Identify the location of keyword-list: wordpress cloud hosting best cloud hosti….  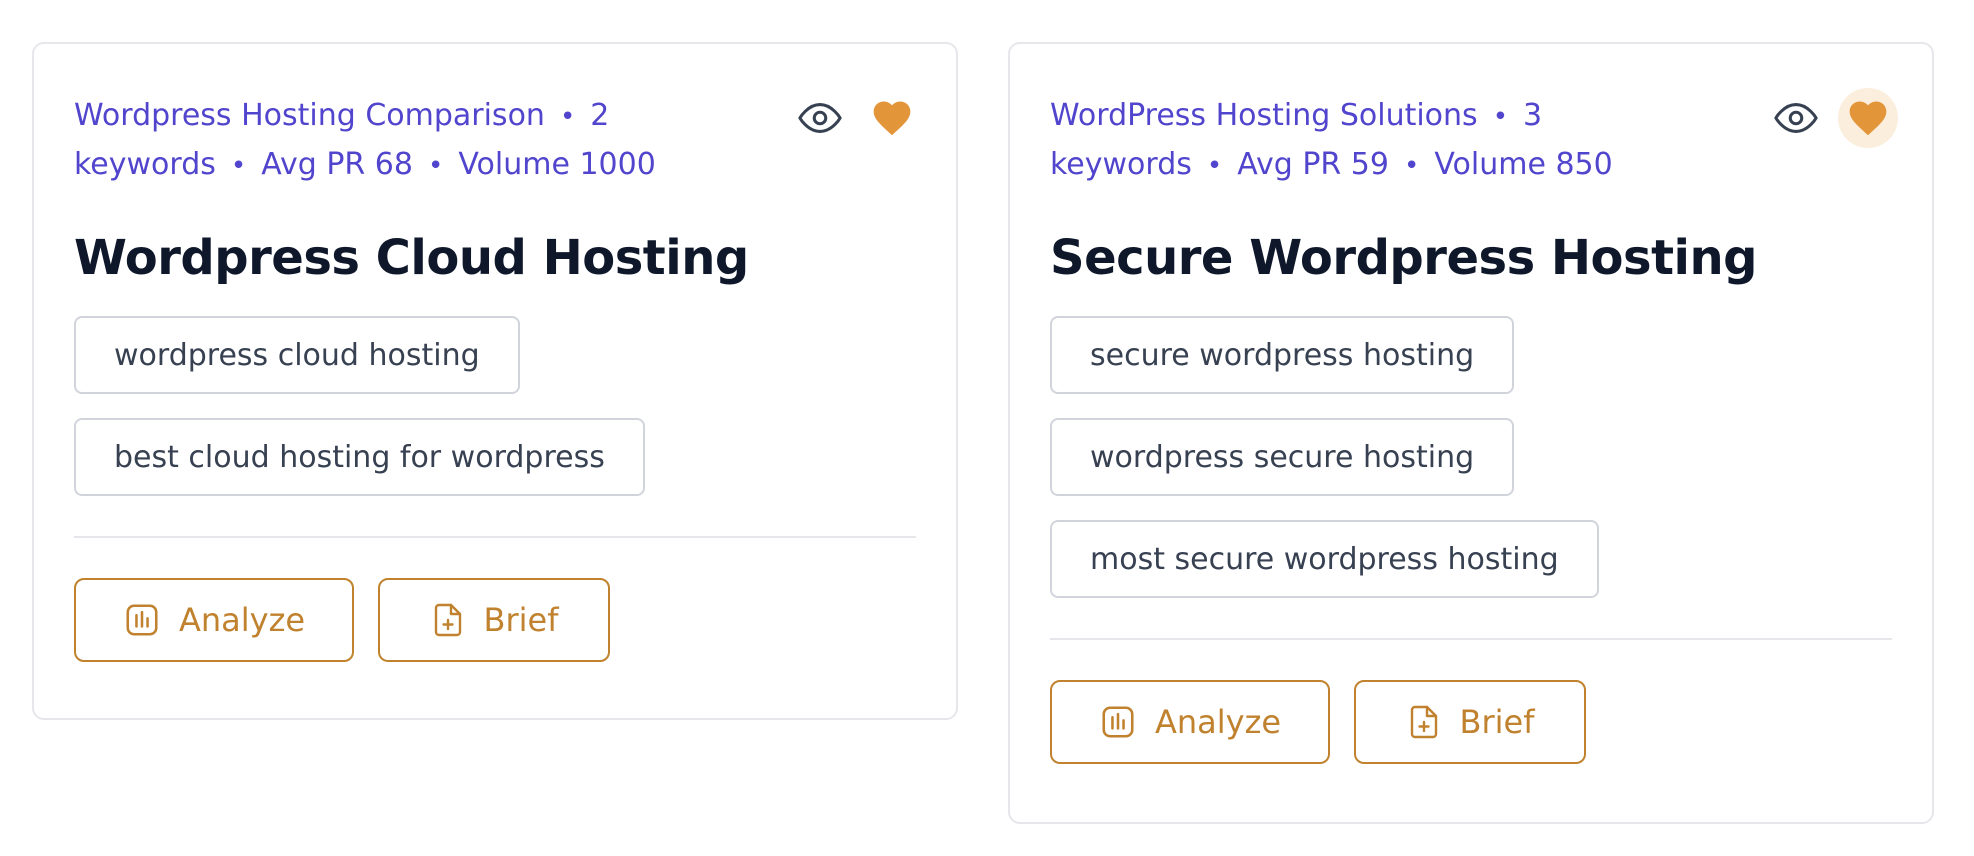
(495, 406).